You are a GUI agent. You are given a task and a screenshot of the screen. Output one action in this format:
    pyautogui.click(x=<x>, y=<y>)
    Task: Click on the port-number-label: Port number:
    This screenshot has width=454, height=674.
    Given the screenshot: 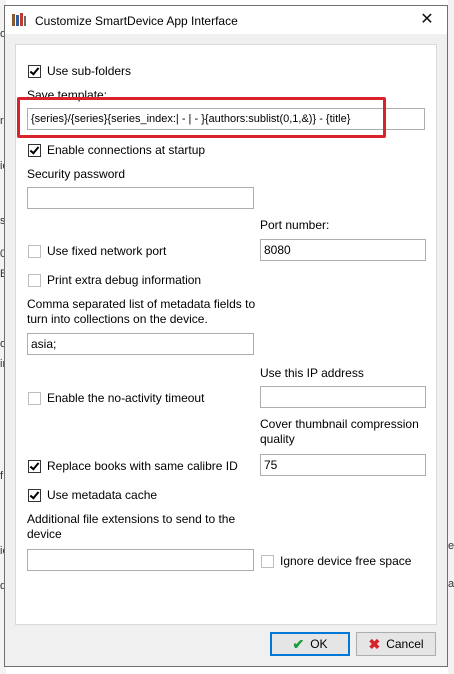 What is the action you would take?
    pyautogui.click(x=295, y=225)
    